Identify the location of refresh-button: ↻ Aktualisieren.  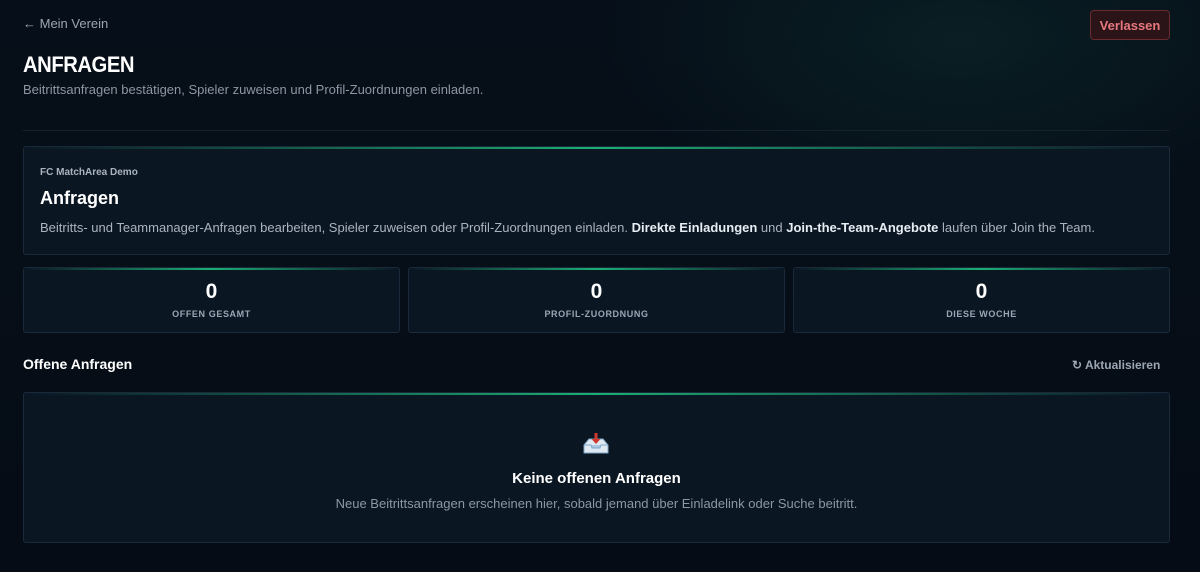
(1116, 365).